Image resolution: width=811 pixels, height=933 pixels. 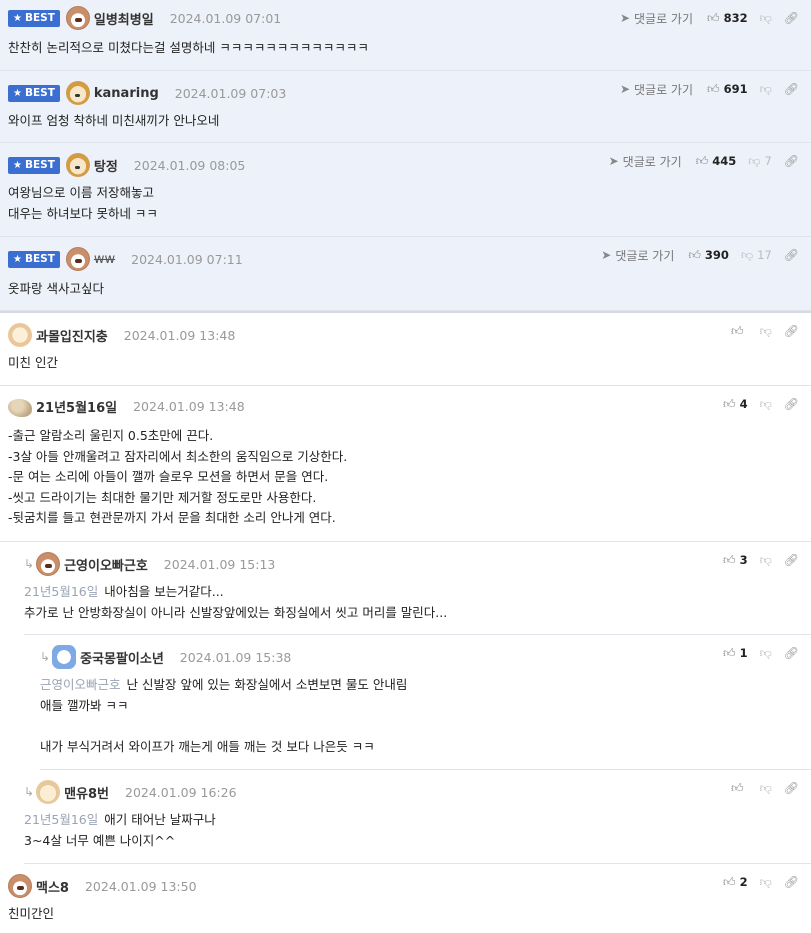 What do you see at coordinates (80, 684) in the screenshot?
I see `mention-link: 근영이오빠근호` at bounding box center [80, 684].